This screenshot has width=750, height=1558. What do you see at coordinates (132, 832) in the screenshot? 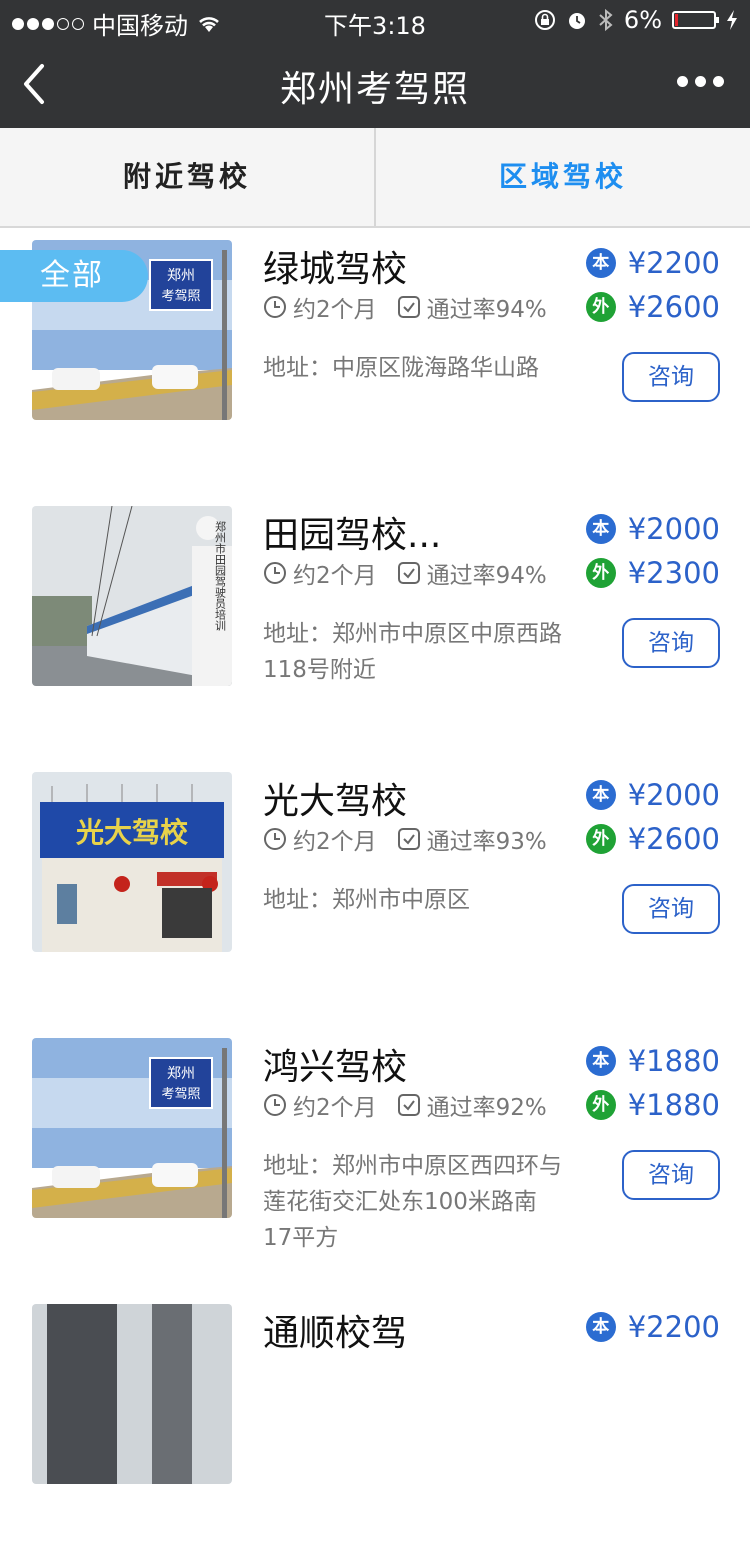
I see `svg-text: 光大驾校` at bounding box center [132, 832].